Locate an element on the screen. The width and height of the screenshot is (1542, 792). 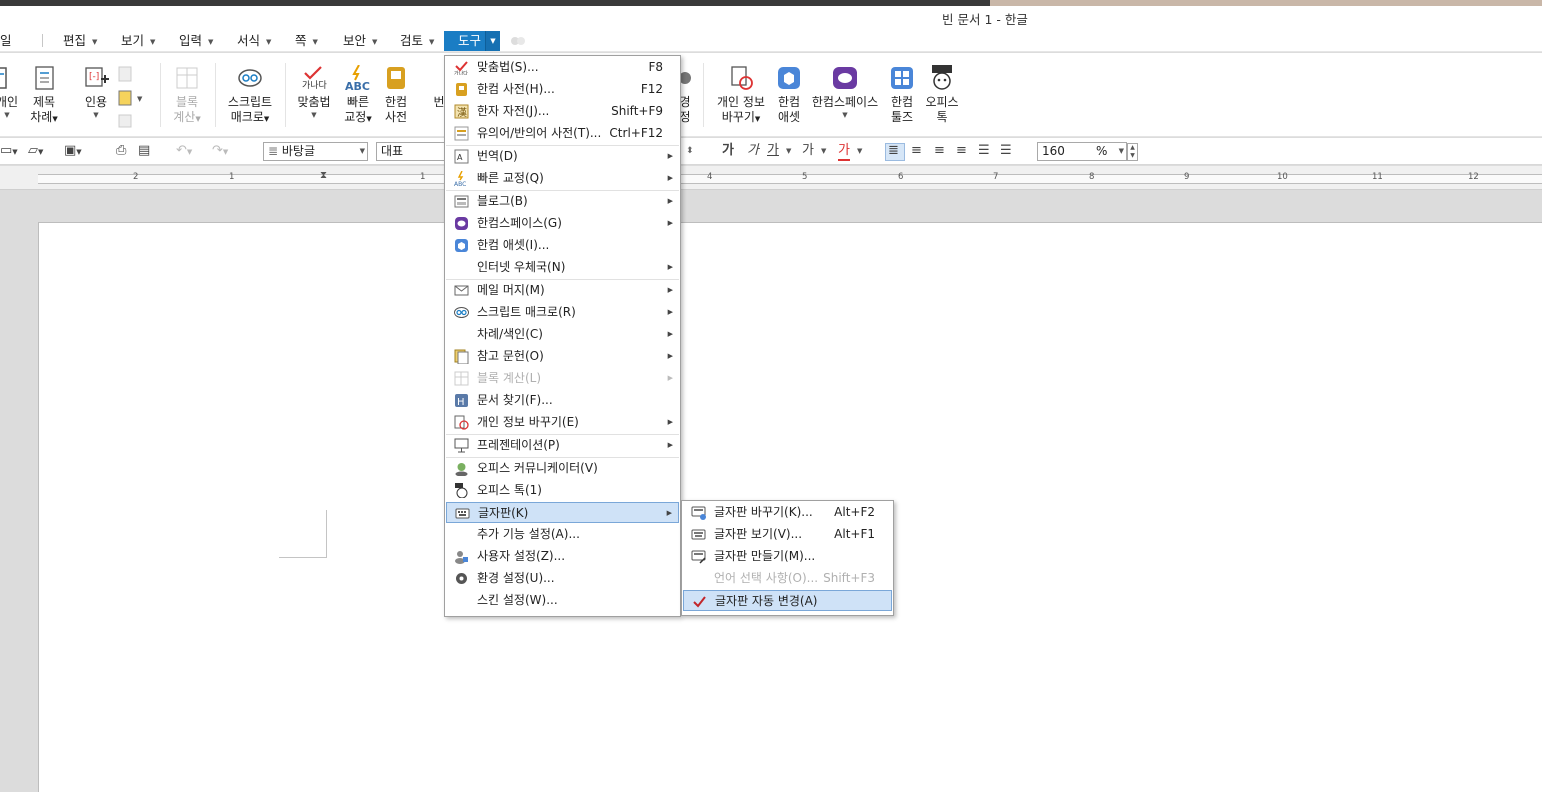
hancom-tools-icon is located at coordinates (902, 78).